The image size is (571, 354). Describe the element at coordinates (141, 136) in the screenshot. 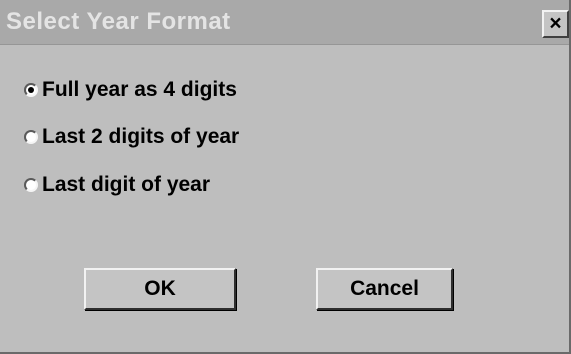

I see `option-label: Last 2 digits of year` at that location.